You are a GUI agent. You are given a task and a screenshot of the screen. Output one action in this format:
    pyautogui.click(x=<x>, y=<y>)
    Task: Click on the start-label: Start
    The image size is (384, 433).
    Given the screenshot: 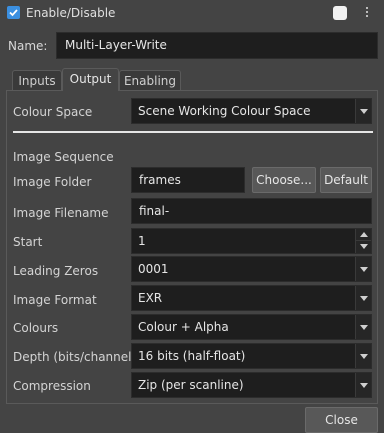 What is the action you would take?
    pyautogui.click(x=28, y=242)
    